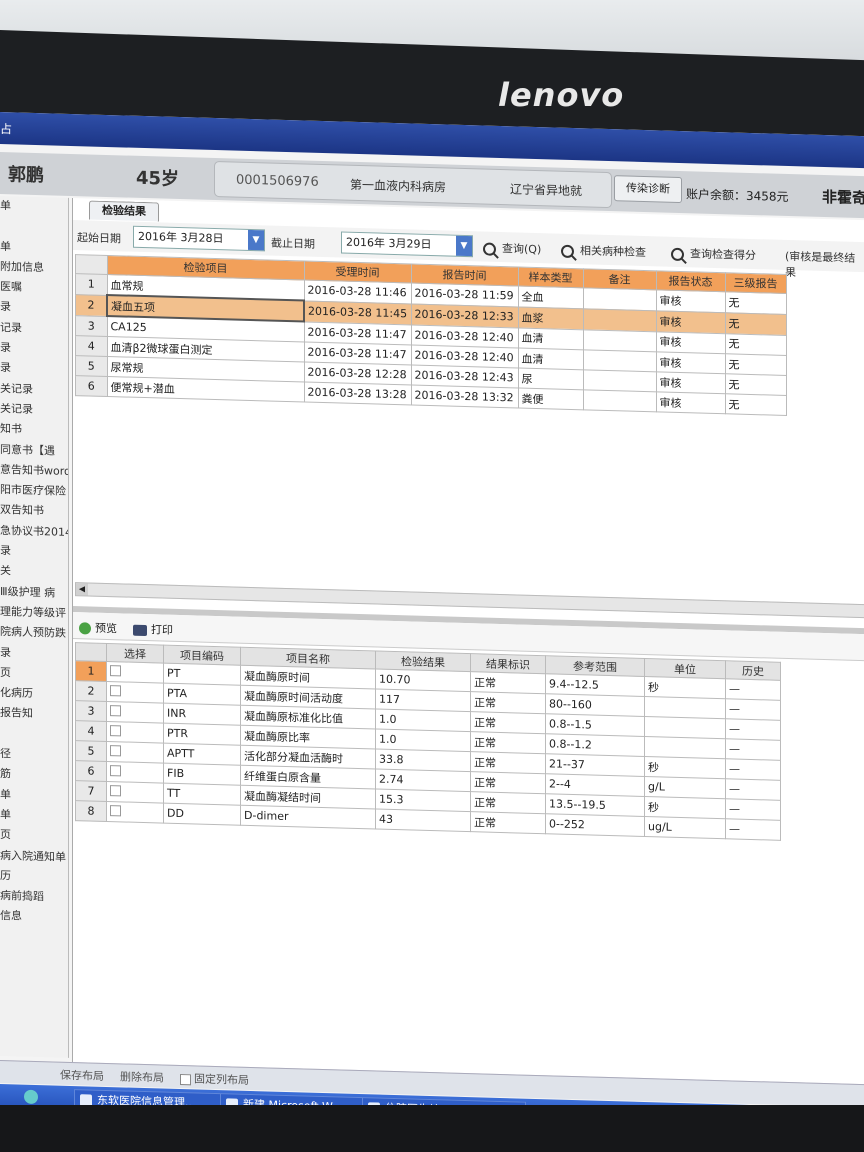 Image resolution: width=864 pixels, height=1152 pixels. Describe the element at coordinates (91, 751) in the screenshot. I see `row-number: 5` at that location.